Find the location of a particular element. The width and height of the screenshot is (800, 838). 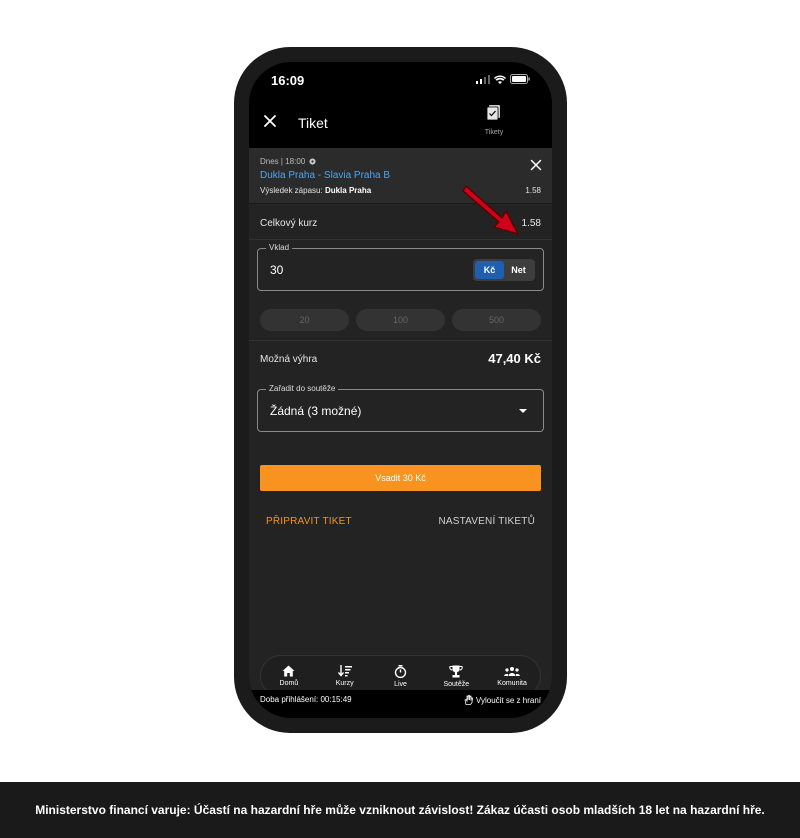

community-icon is located at coordinates (512, 671).